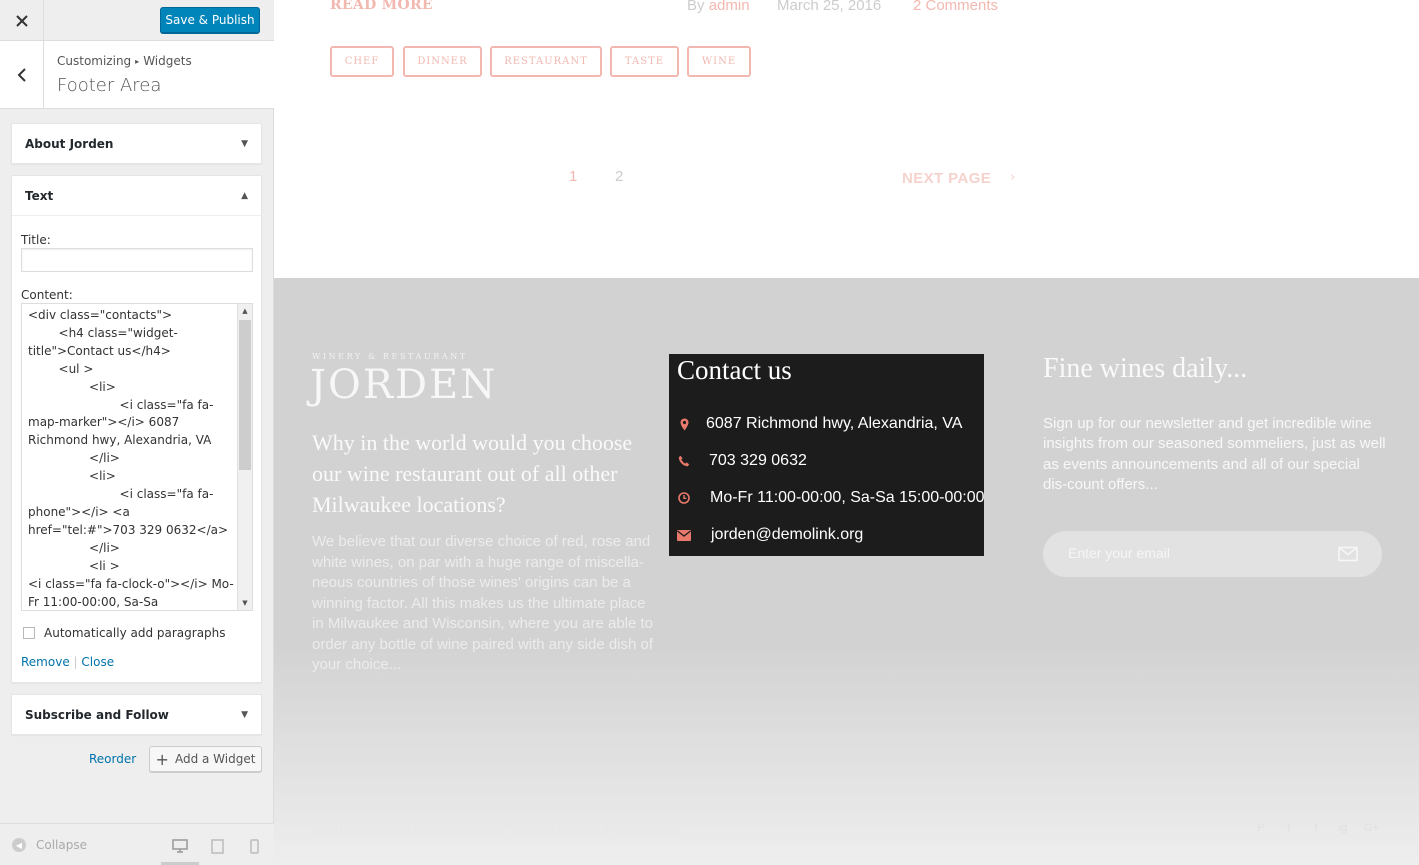 The image size is (1419, 865). What do you see at coordinates (109, 85) in the screenshot?
I see `section-title: Footer Area` at bounding box center [109, 85].